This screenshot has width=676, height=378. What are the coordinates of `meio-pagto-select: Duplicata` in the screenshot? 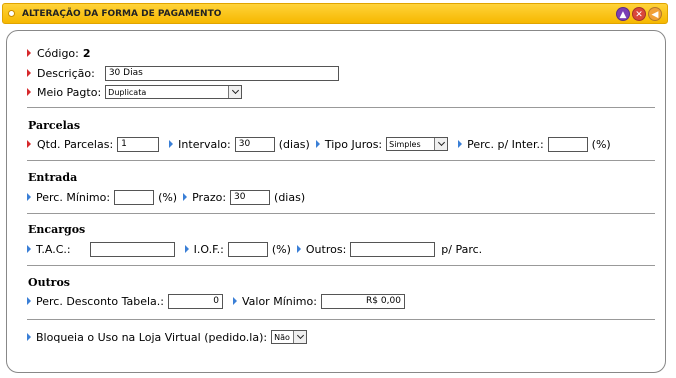 It's located at (174, 92).